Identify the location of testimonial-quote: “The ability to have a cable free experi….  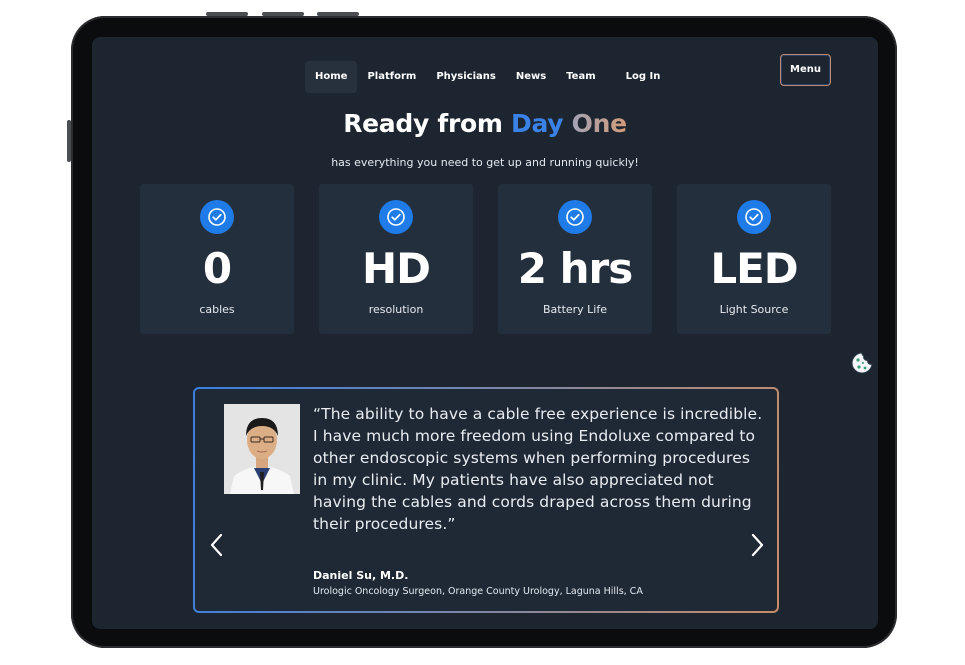
(538, 469).